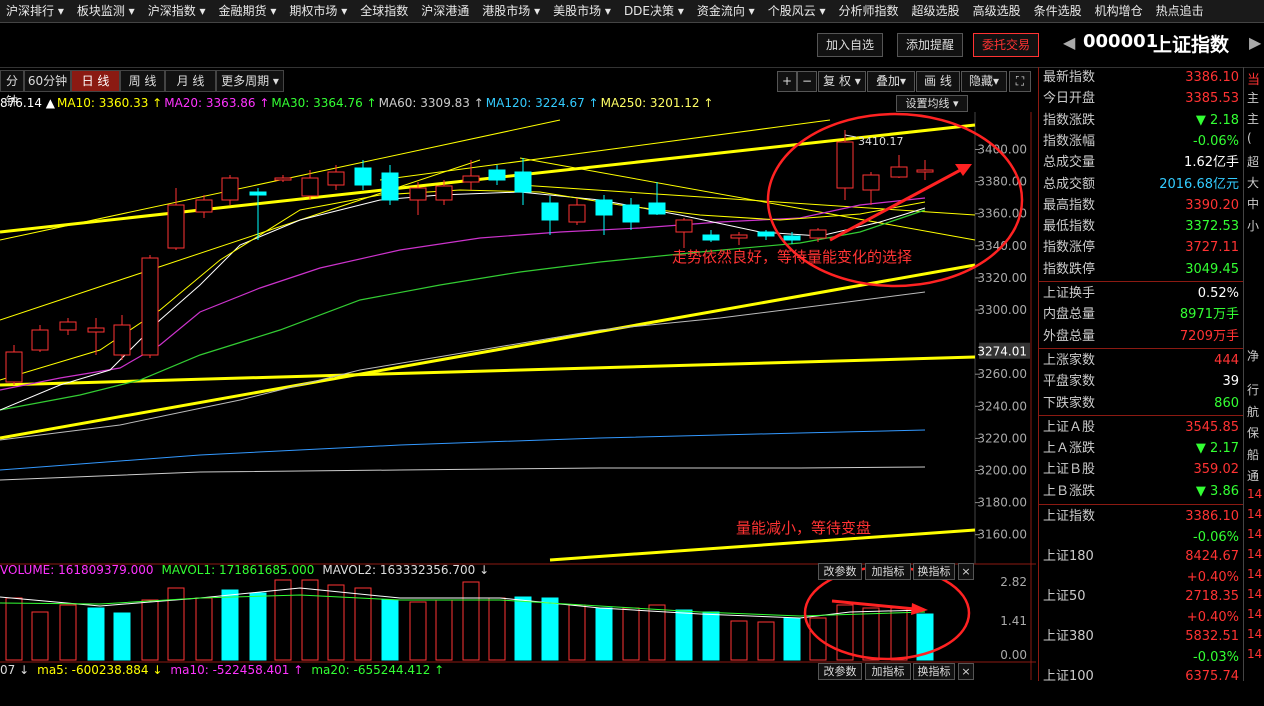 This screenshot has width=1264, height=706. What do you see at coordinates (803, 528) in the screenshot?
I see `annotation-lower: 量能减小，等待变盘` at bounding box center [803, 528].